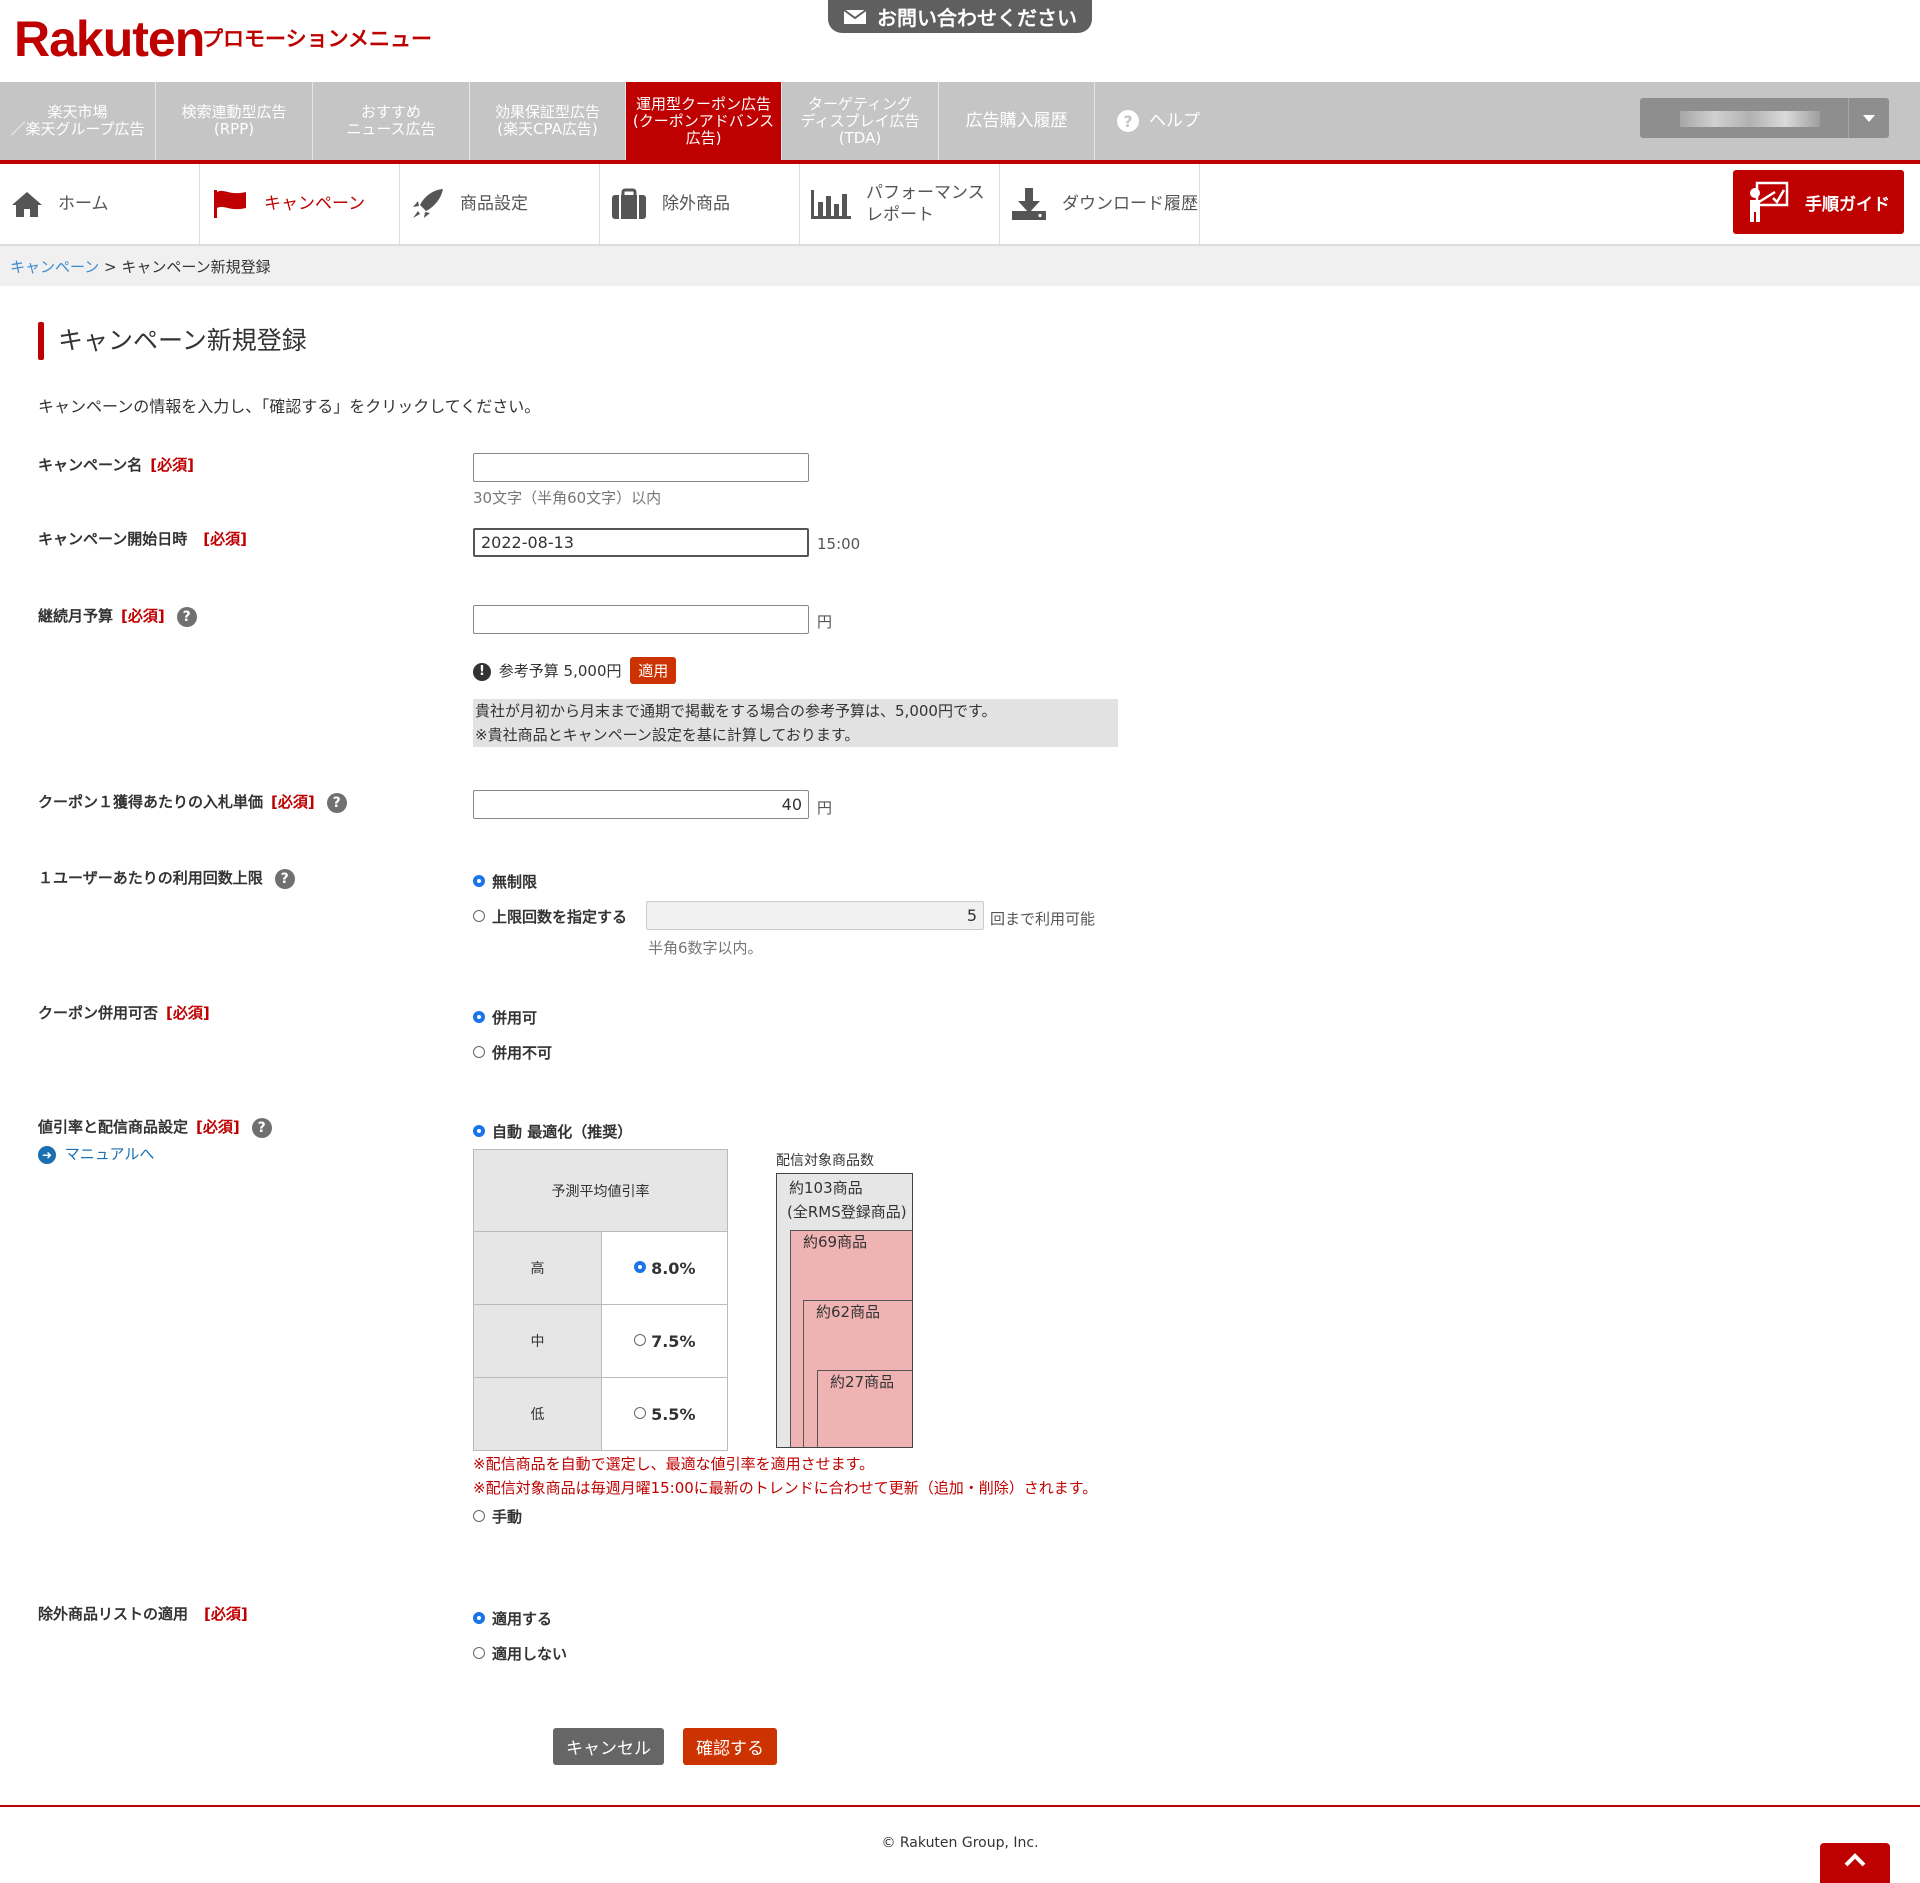 Image resolution: width=1920 pixels, height=1883 pixels. Describe the element at coordinates (54, 267) in the screenshot. I see `breadcrumb-campaign-link: キャンペーン` at that location.